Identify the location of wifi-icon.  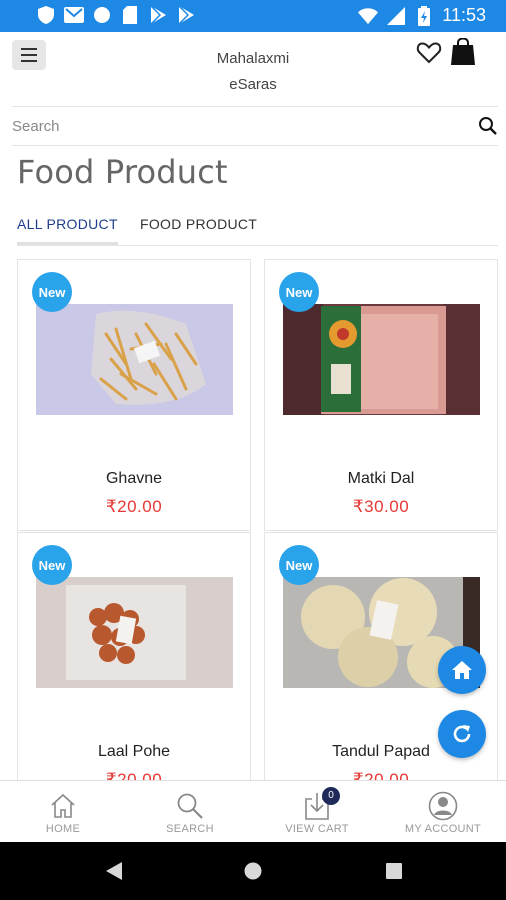
(368, 16).